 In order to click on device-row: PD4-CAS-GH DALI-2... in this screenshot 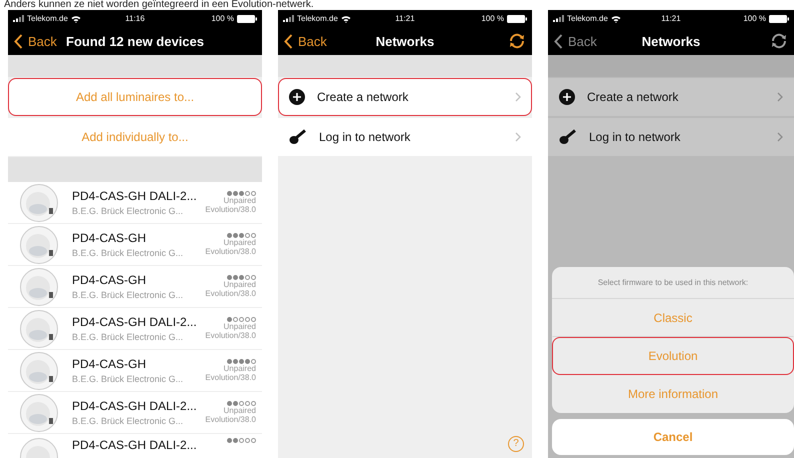, I will do `click(135, 446)`.